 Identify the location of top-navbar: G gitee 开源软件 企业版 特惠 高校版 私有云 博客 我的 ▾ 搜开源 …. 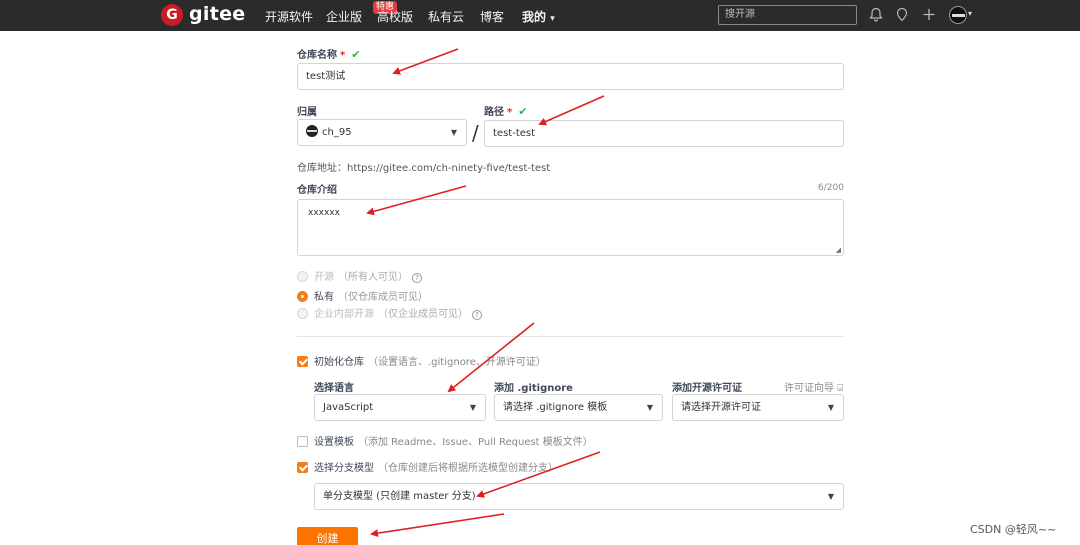
(540, 15).